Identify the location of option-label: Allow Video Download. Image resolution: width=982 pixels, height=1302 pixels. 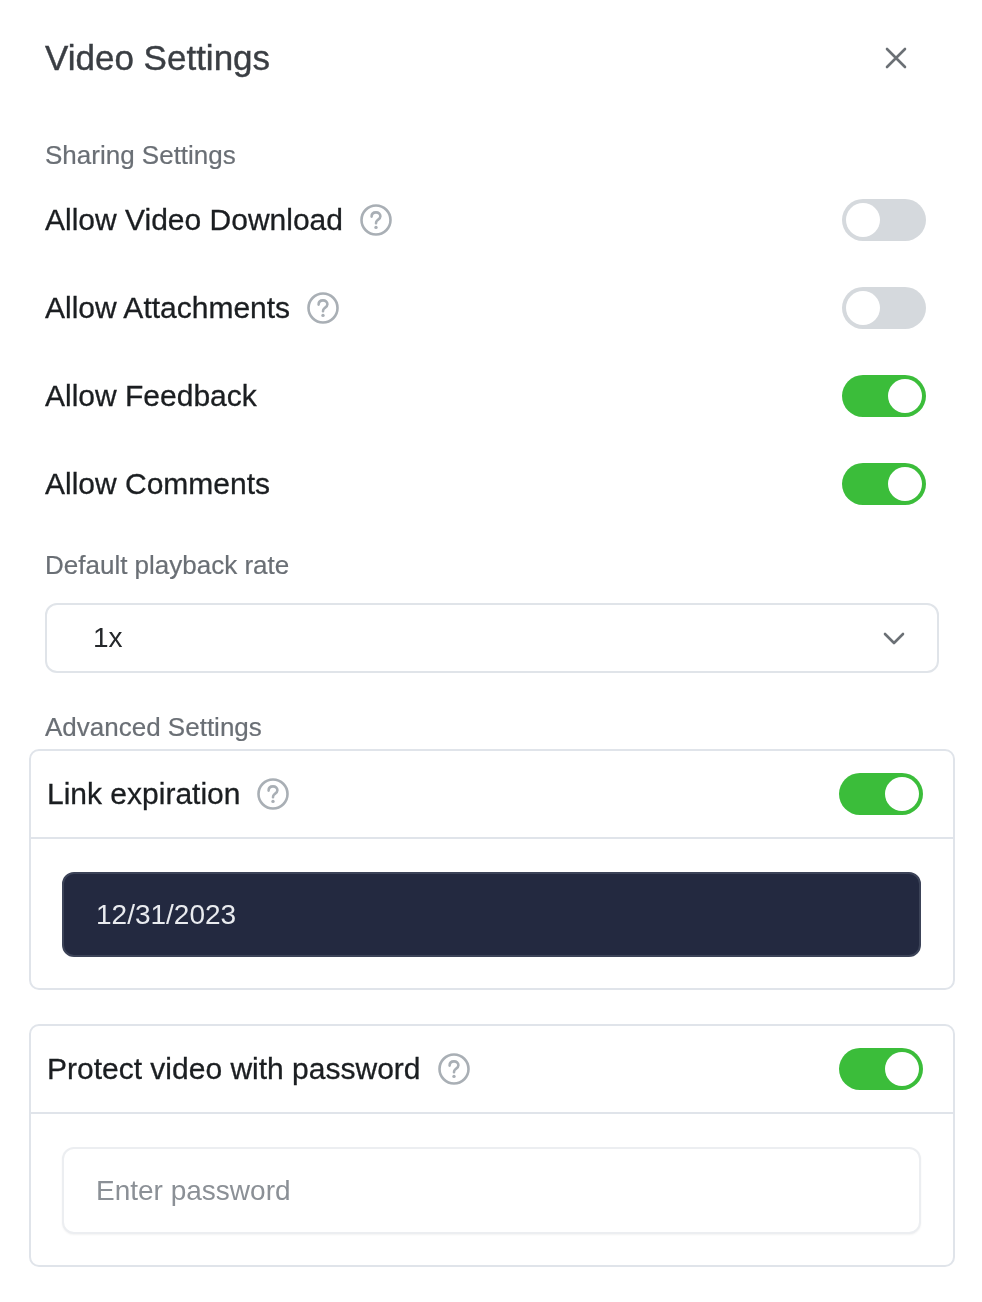
(194, 220).